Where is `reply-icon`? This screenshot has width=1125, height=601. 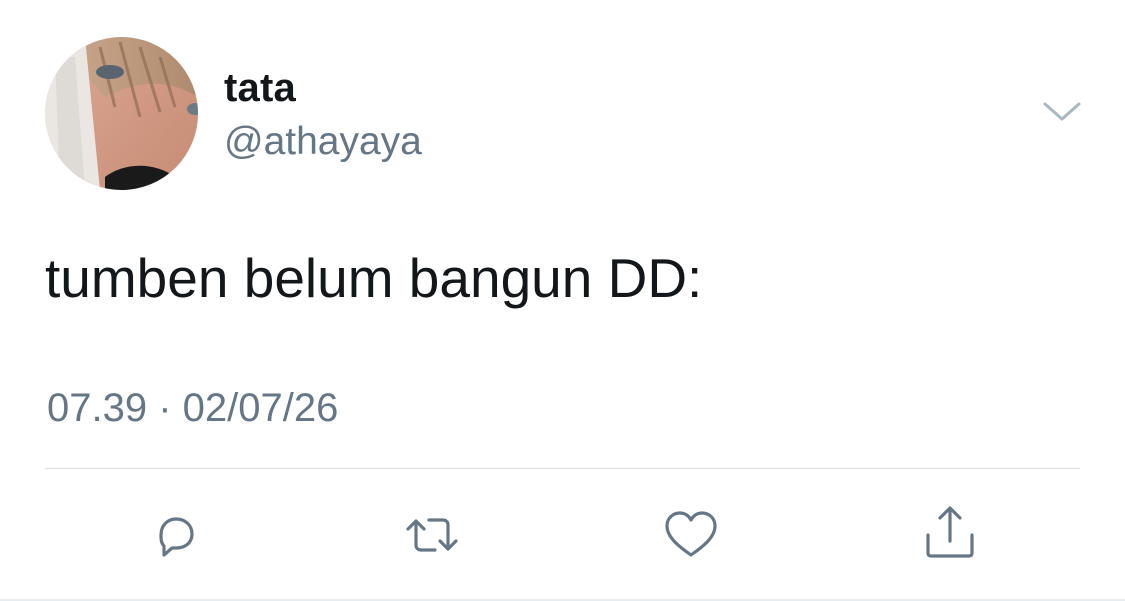 reply-icon is located at coordinates (176, 537).